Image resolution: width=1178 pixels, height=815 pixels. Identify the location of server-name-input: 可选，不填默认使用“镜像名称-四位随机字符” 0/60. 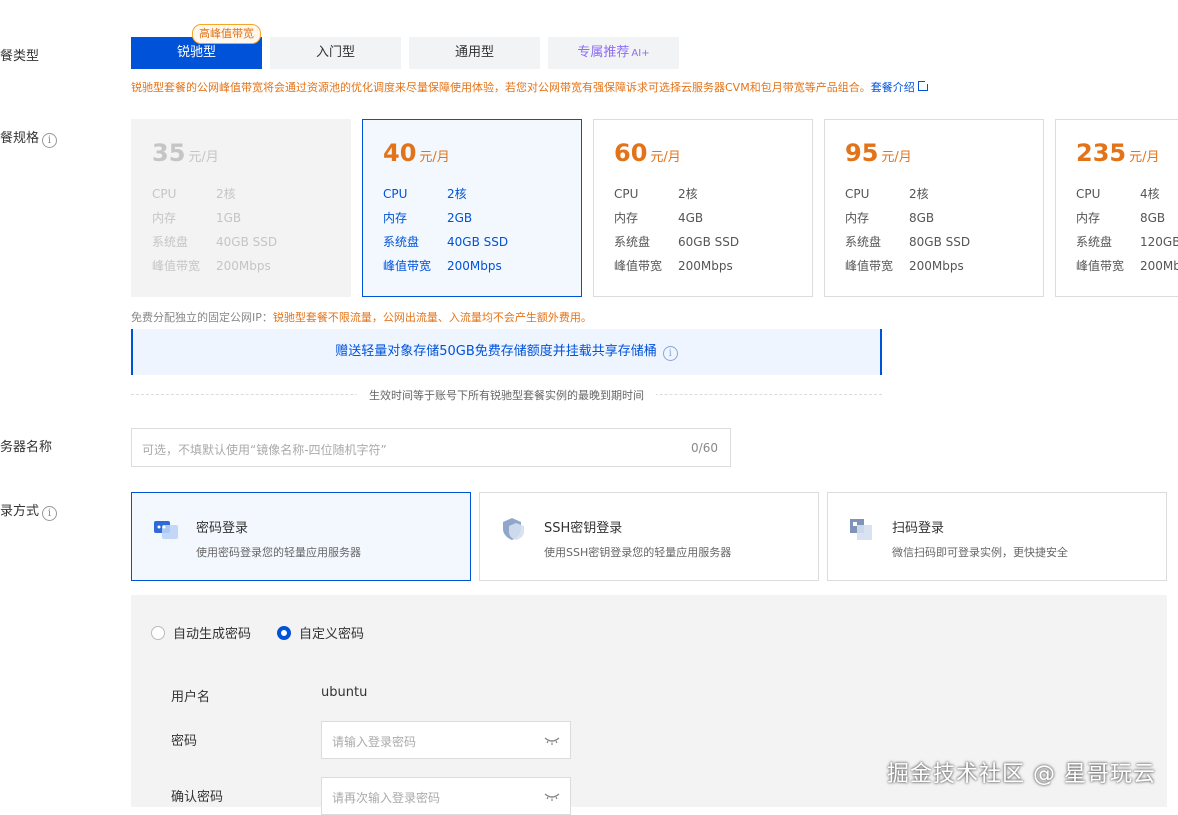
(431, 447).